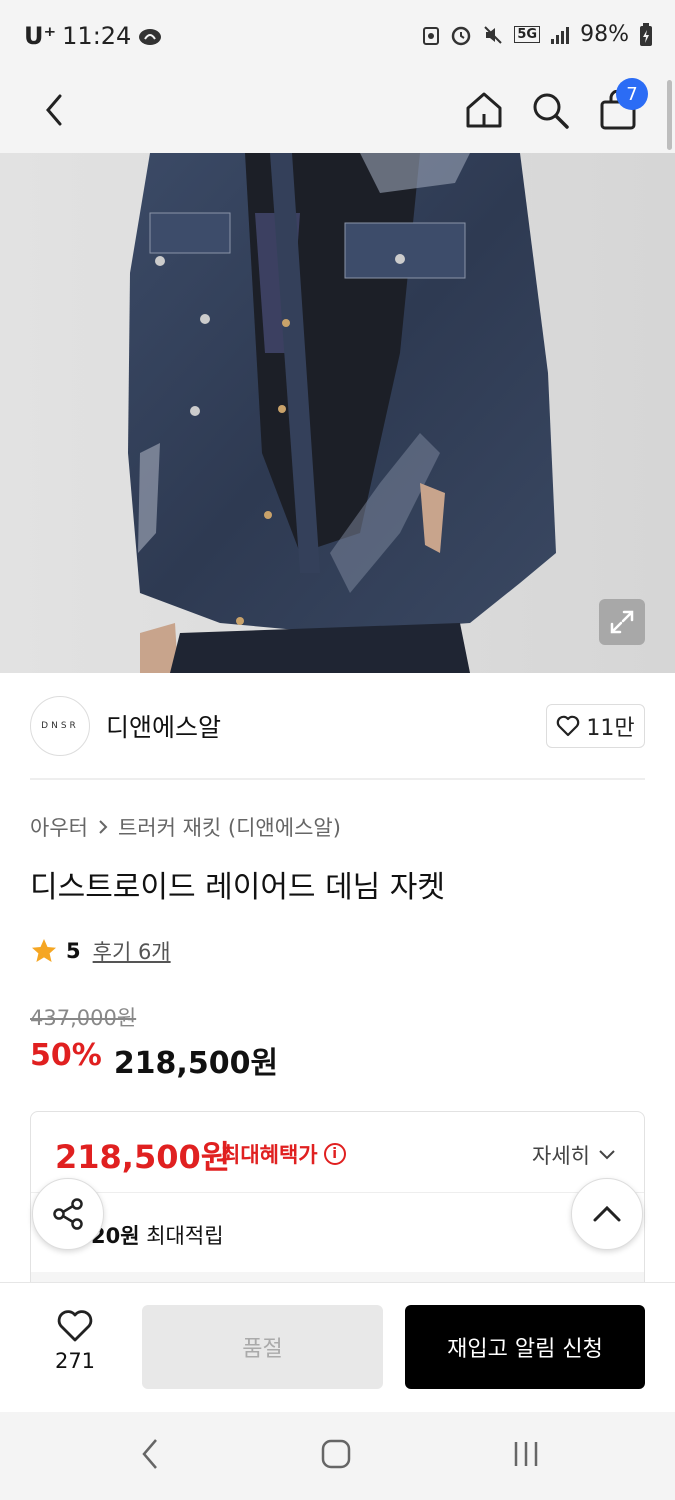 The width and height of the screenshot is (675, 1500). I want to click on original-price: 437,000원, so click(83, 1018).